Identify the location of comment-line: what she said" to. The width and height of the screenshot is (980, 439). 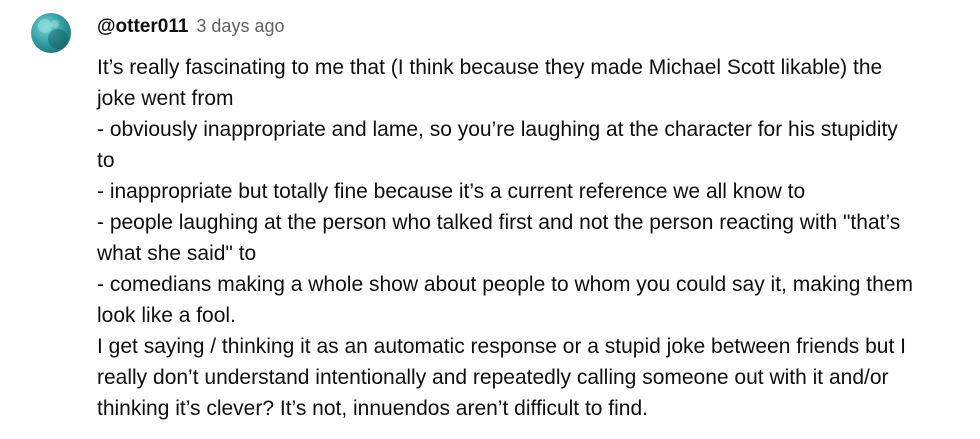
(177, 253).